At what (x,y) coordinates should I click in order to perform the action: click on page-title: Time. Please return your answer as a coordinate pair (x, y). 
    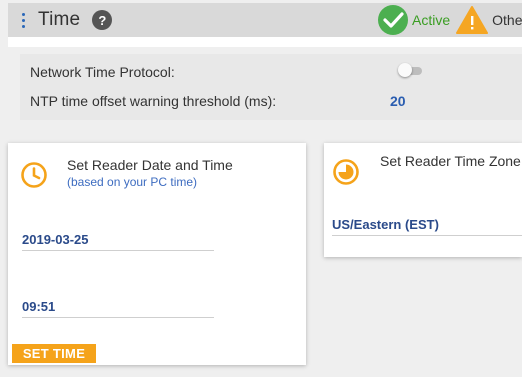
    Looking at the image, I should click on (59, 19).